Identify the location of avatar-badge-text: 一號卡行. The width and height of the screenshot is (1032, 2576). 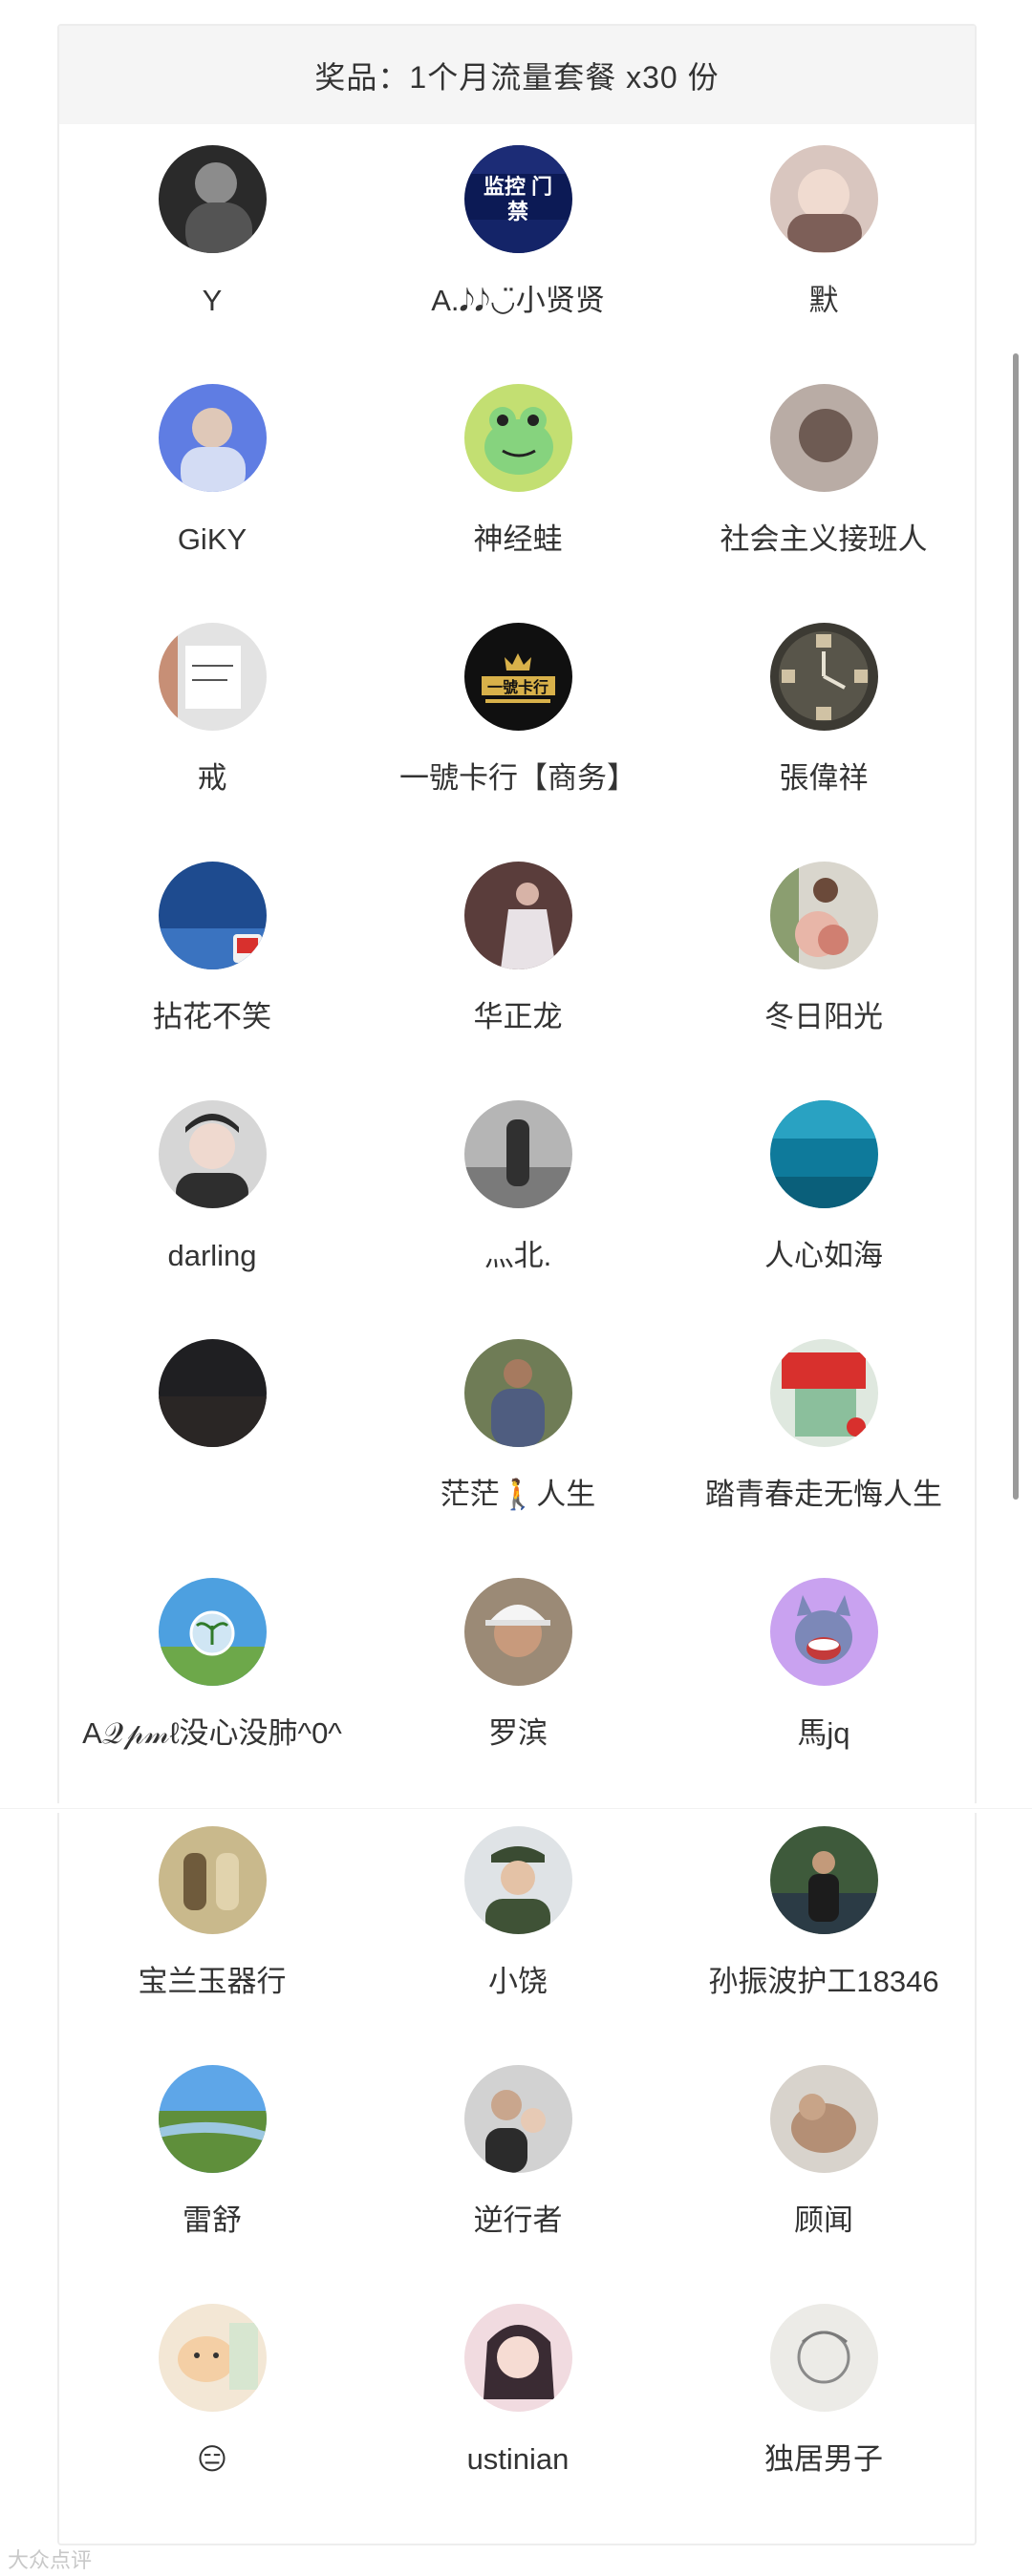
(517, 688).